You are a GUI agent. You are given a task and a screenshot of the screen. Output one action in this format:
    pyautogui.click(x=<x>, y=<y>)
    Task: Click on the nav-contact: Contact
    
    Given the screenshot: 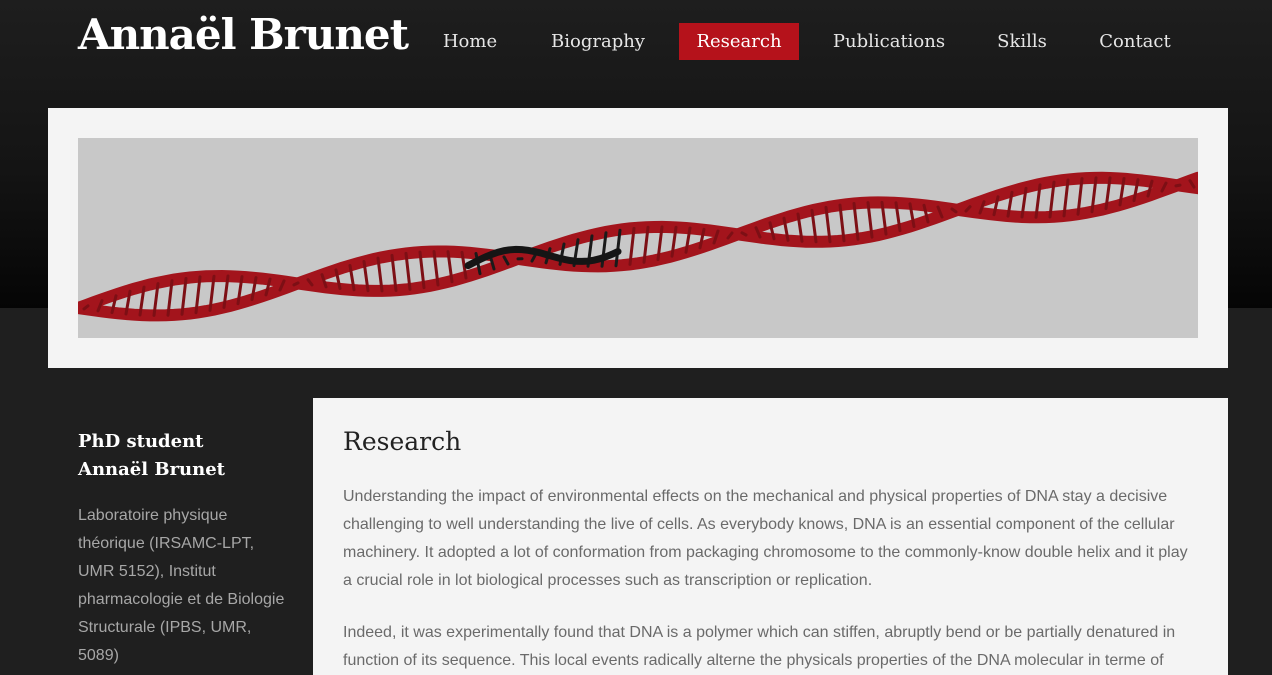 What is the action you would take?
    pyautogui.click(x=1135, y=41)
    